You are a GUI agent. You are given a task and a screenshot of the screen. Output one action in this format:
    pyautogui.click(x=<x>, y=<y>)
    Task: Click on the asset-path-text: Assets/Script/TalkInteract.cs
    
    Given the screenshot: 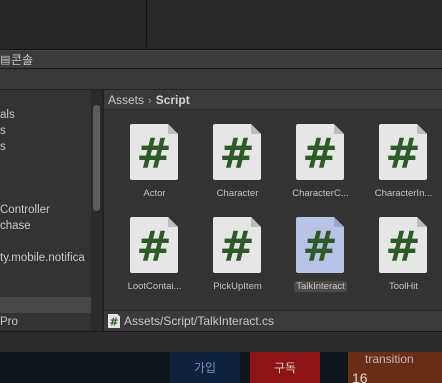 What is the action you would take?
    pyautogui.click(x=199, y=321)
    